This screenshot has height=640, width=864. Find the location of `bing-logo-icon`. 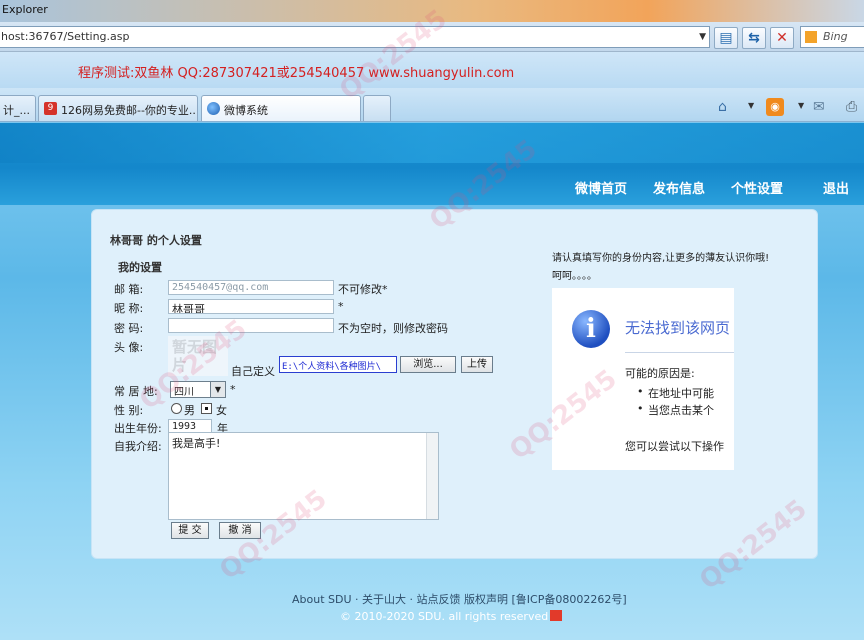

bing-logo-icon is located at coordinates (811, 37).